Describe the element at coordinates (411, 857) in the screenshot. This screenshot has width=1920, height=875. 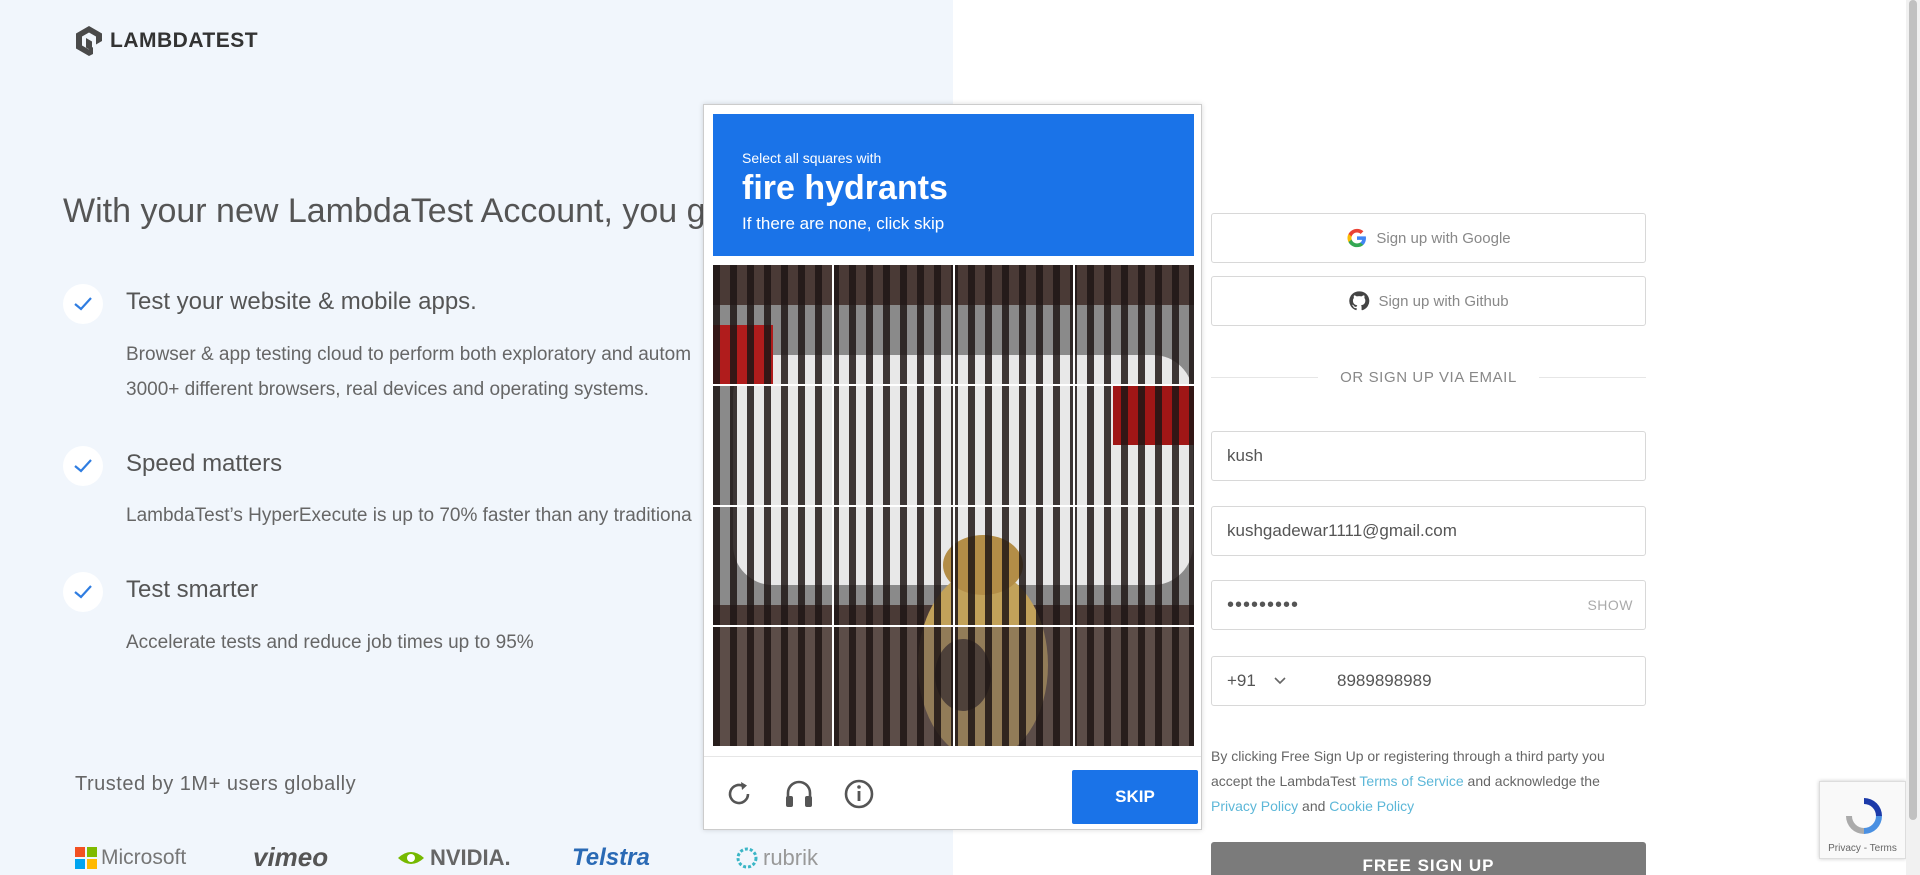
I see `nvidia-eye-icon` at that location.